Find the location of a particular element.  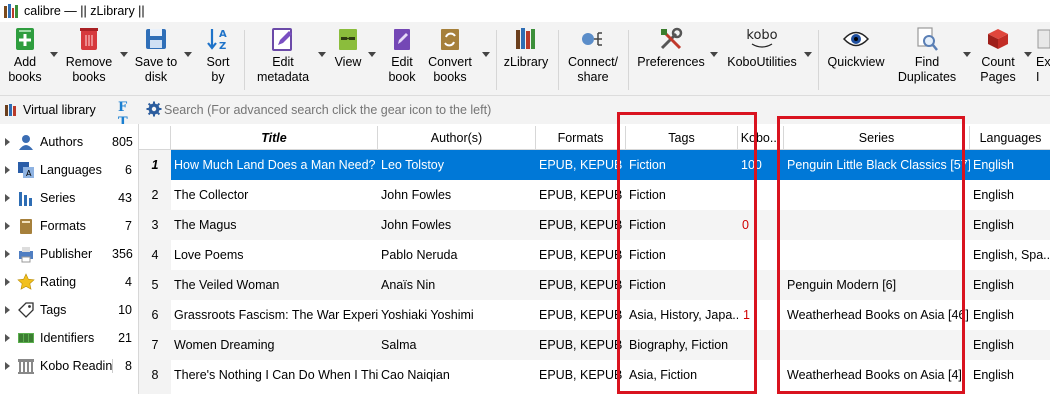

view-dropdown is located at coordinates (372, 54).